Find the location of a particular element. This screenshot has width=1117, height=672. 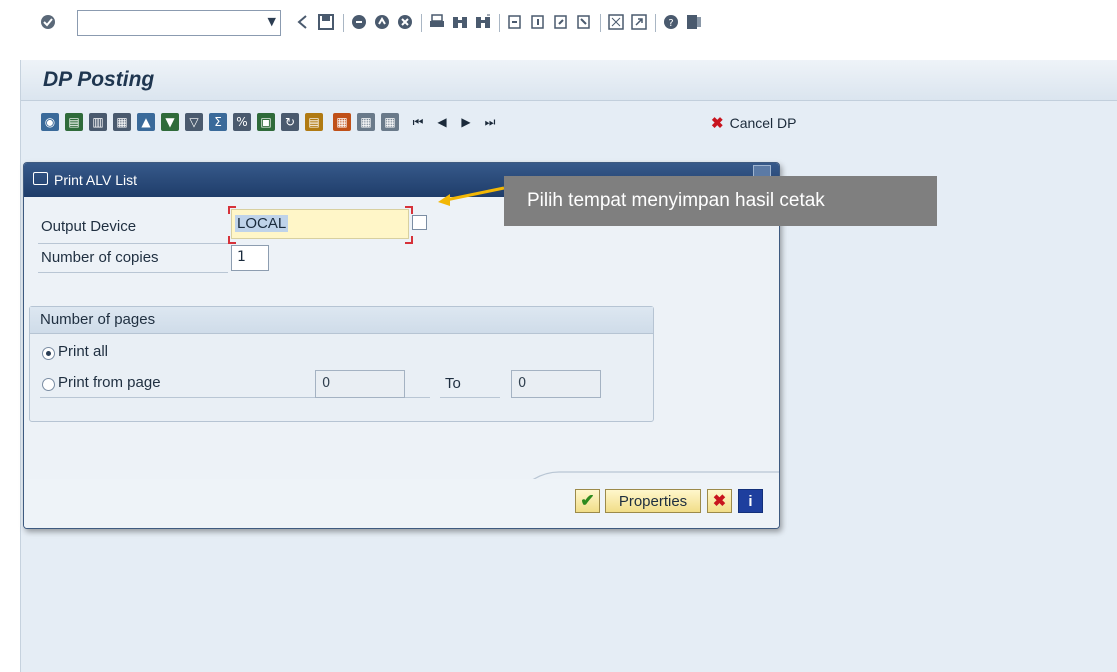

print-from-label: Print from page is located at coordinates (109, 382).